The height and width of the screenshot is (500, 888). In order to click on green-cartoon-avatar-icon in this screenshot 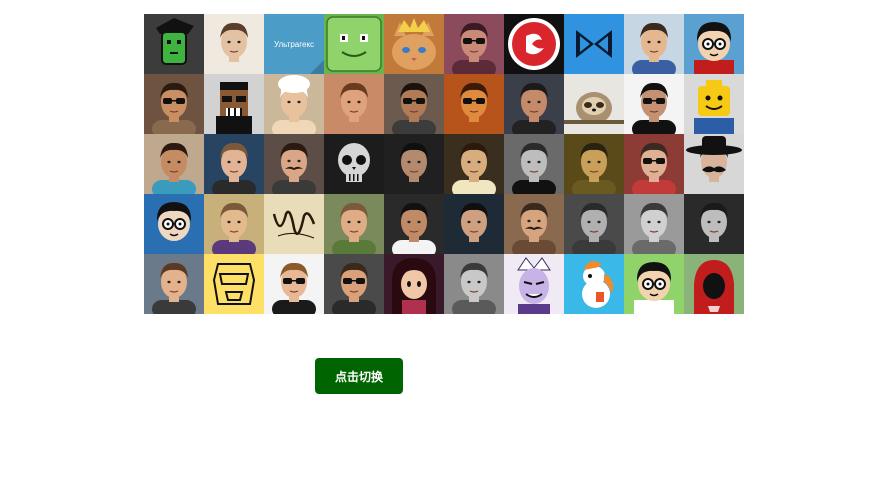, I will do `click(174, 44)`.